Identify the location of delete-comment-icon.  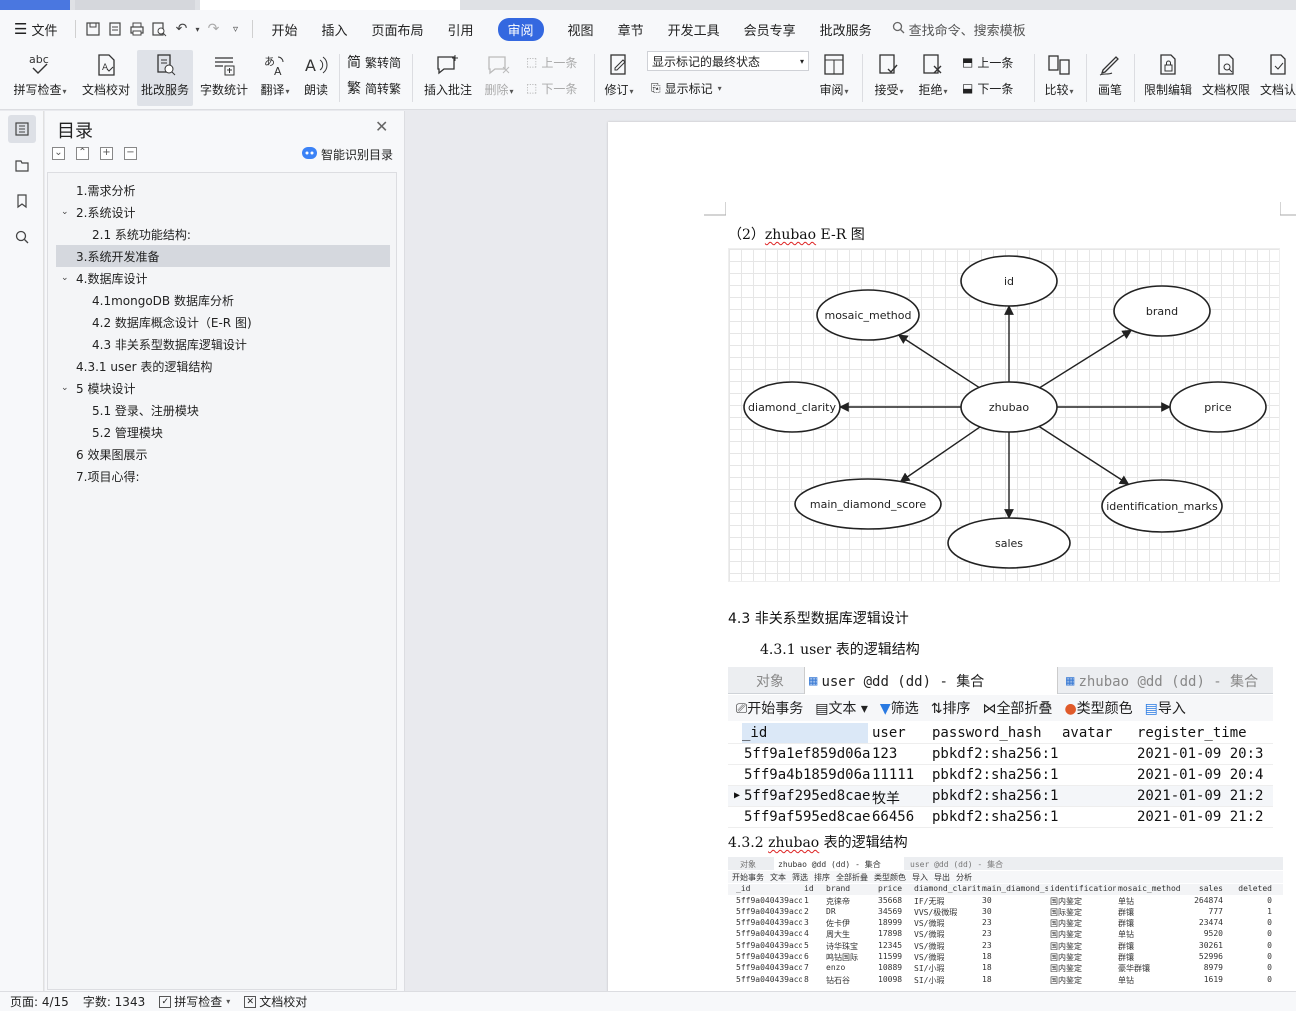
(499, 65).